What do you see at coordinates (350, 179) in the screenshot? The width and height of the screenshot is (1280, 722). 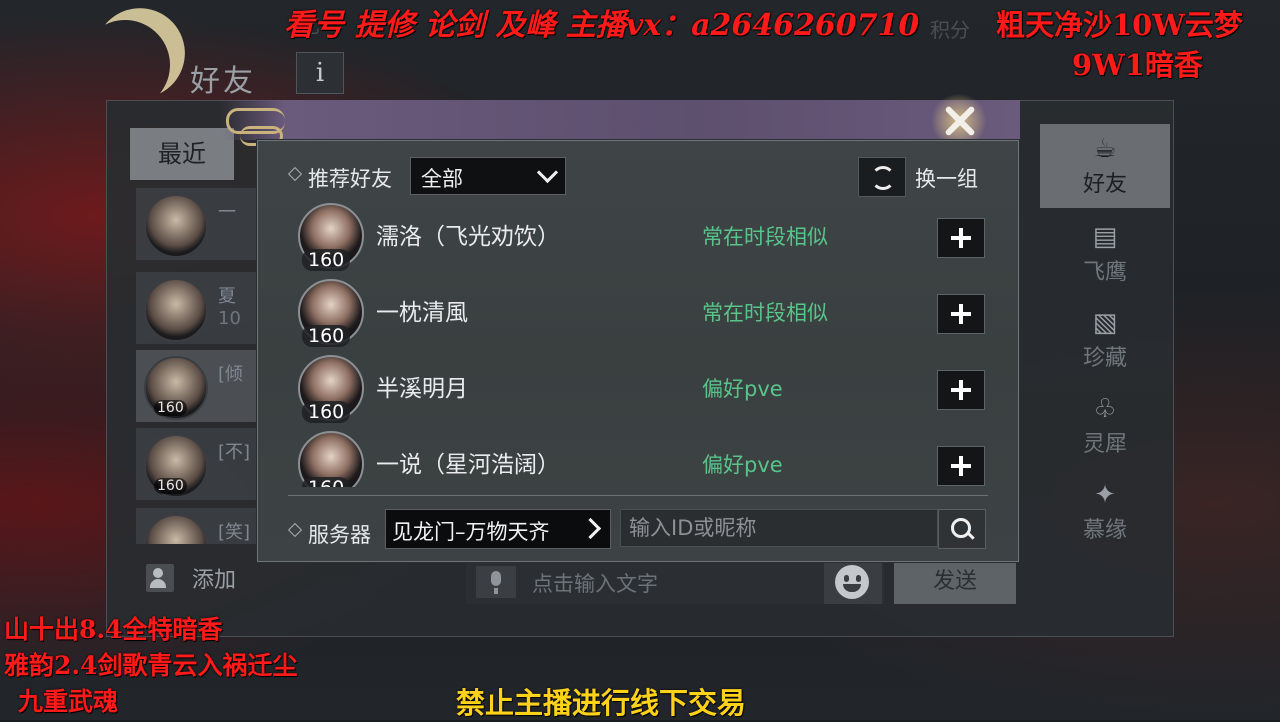 I see `recommend-label: 推荐好友` at bounding box center [350, 179].